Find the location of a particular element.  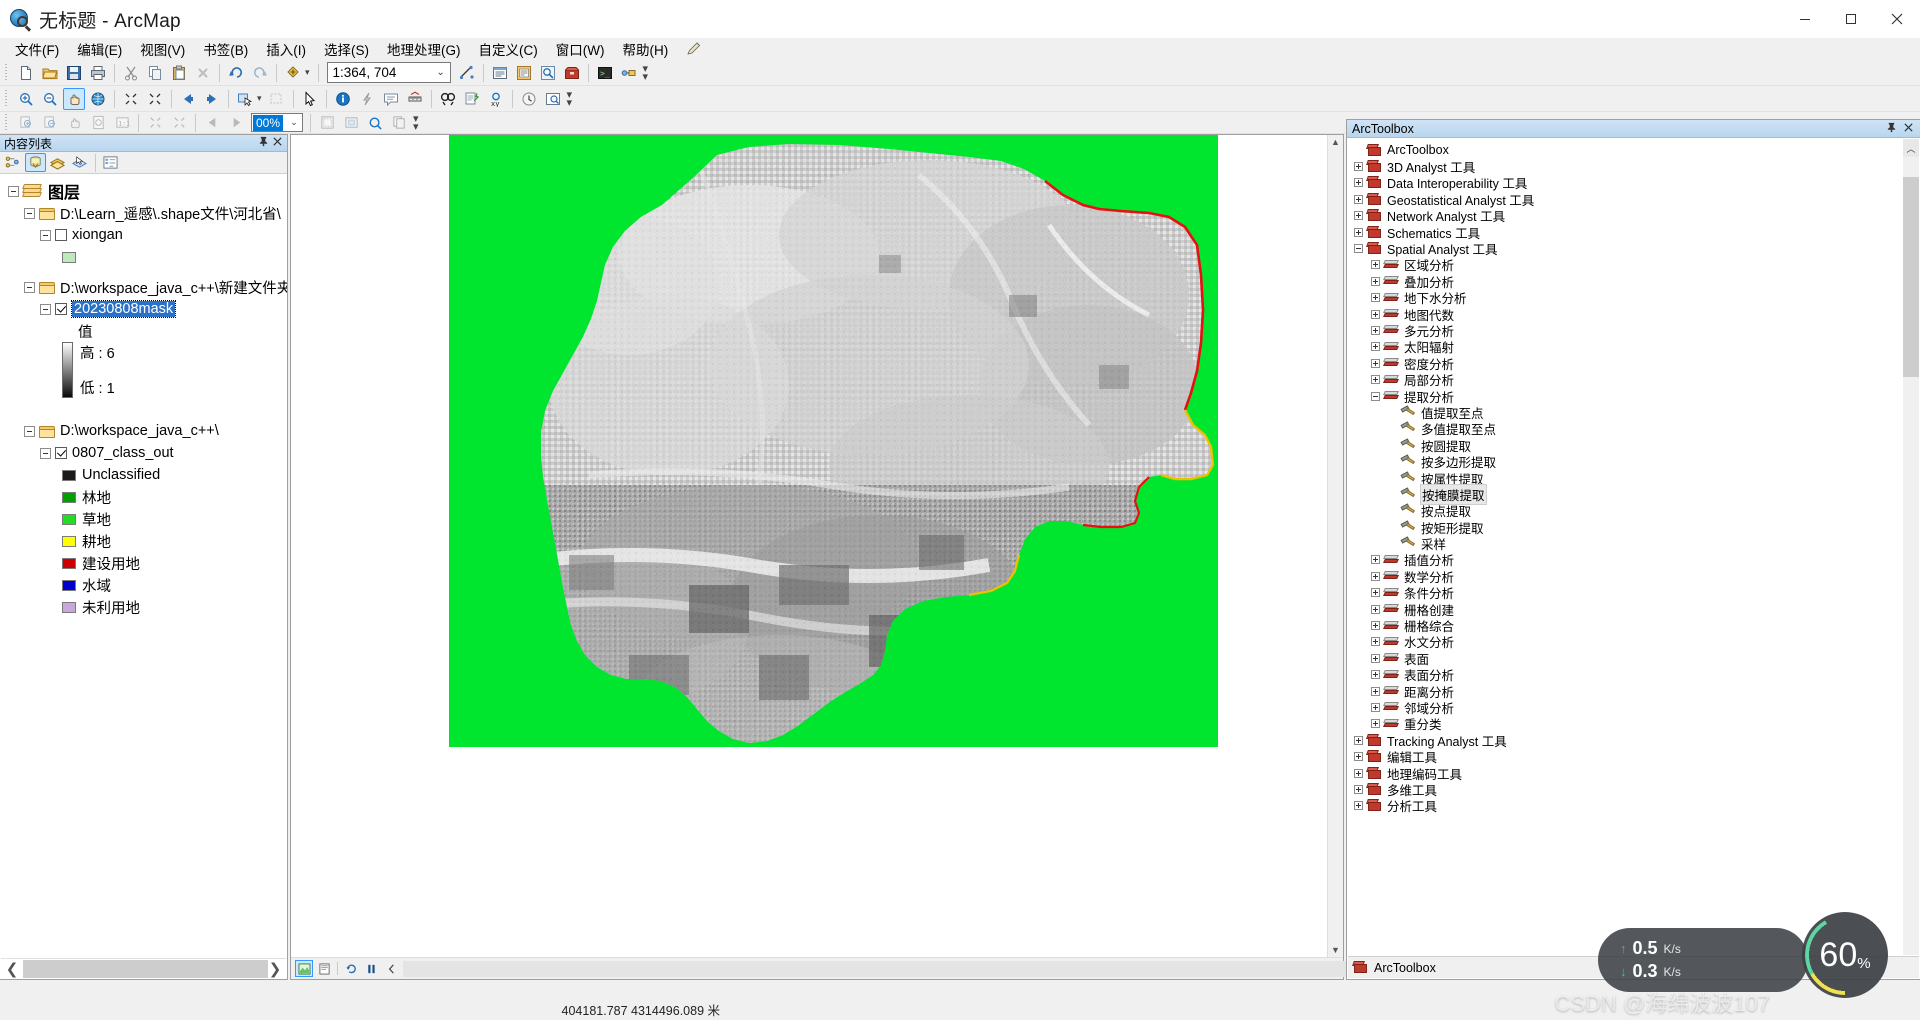

zoom-100-icon: 1:1 is located at coordinates (122, 123).